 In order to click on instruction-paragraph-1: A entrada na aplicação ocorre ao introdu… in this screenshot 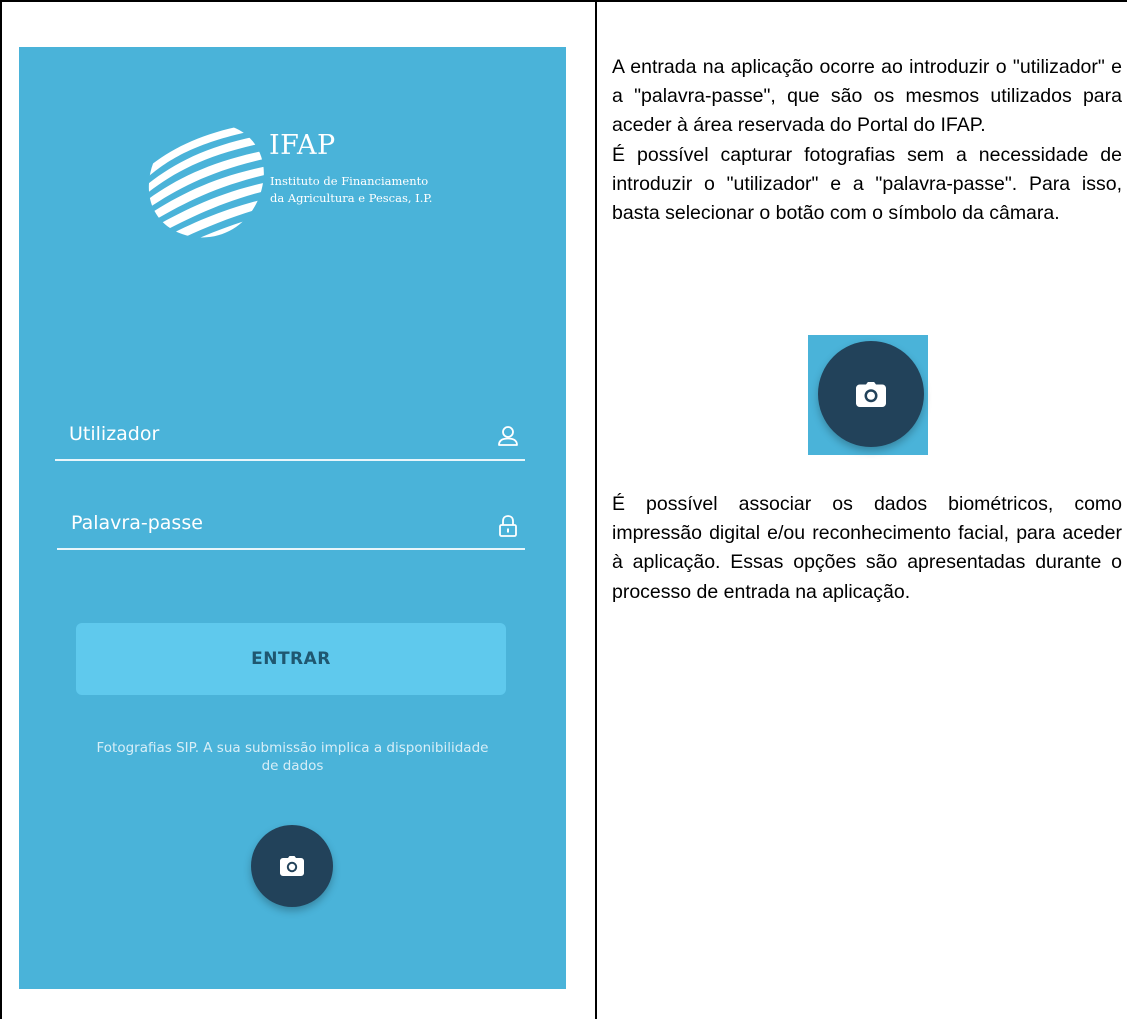, I will do `click(867, 96)`.